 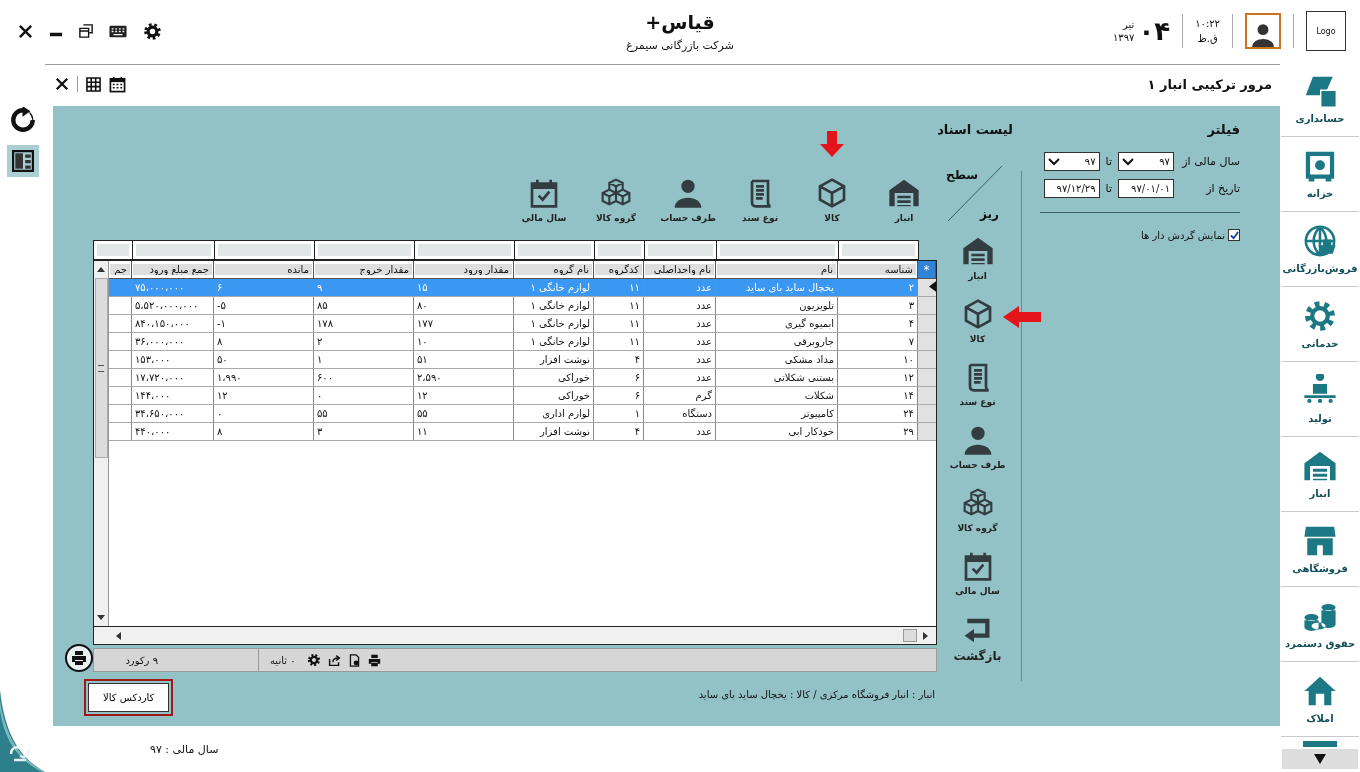 I want to click on table-row: ۲۴ کامپیوتر دستگاه ۱ لوازم اداری ۵۵ ۵۵ ۰ ۳۴،۶۵۰،۰۰۰, so click(x=522, y=413).